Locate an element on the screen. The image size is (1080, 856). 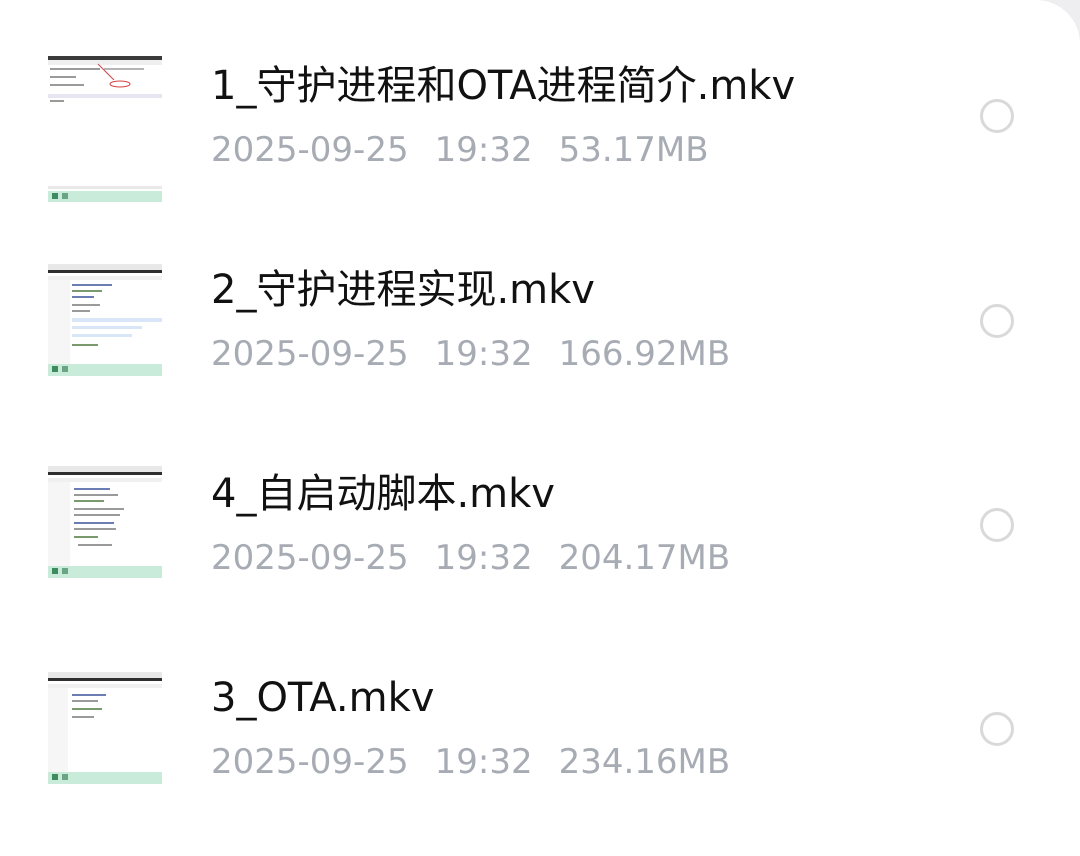
file-size: 166.92MB is located at coordinates (644, 354).